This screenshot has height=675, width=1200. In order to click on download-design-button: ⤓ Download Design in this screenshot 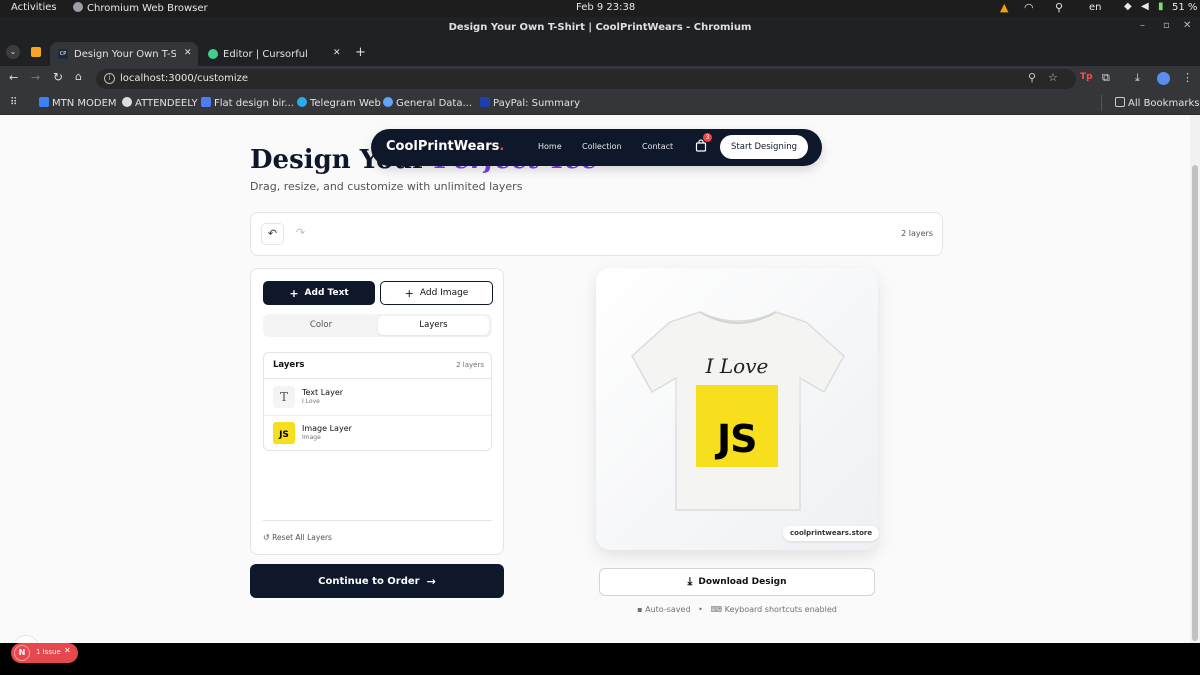, I will do `click(737, 582)`.